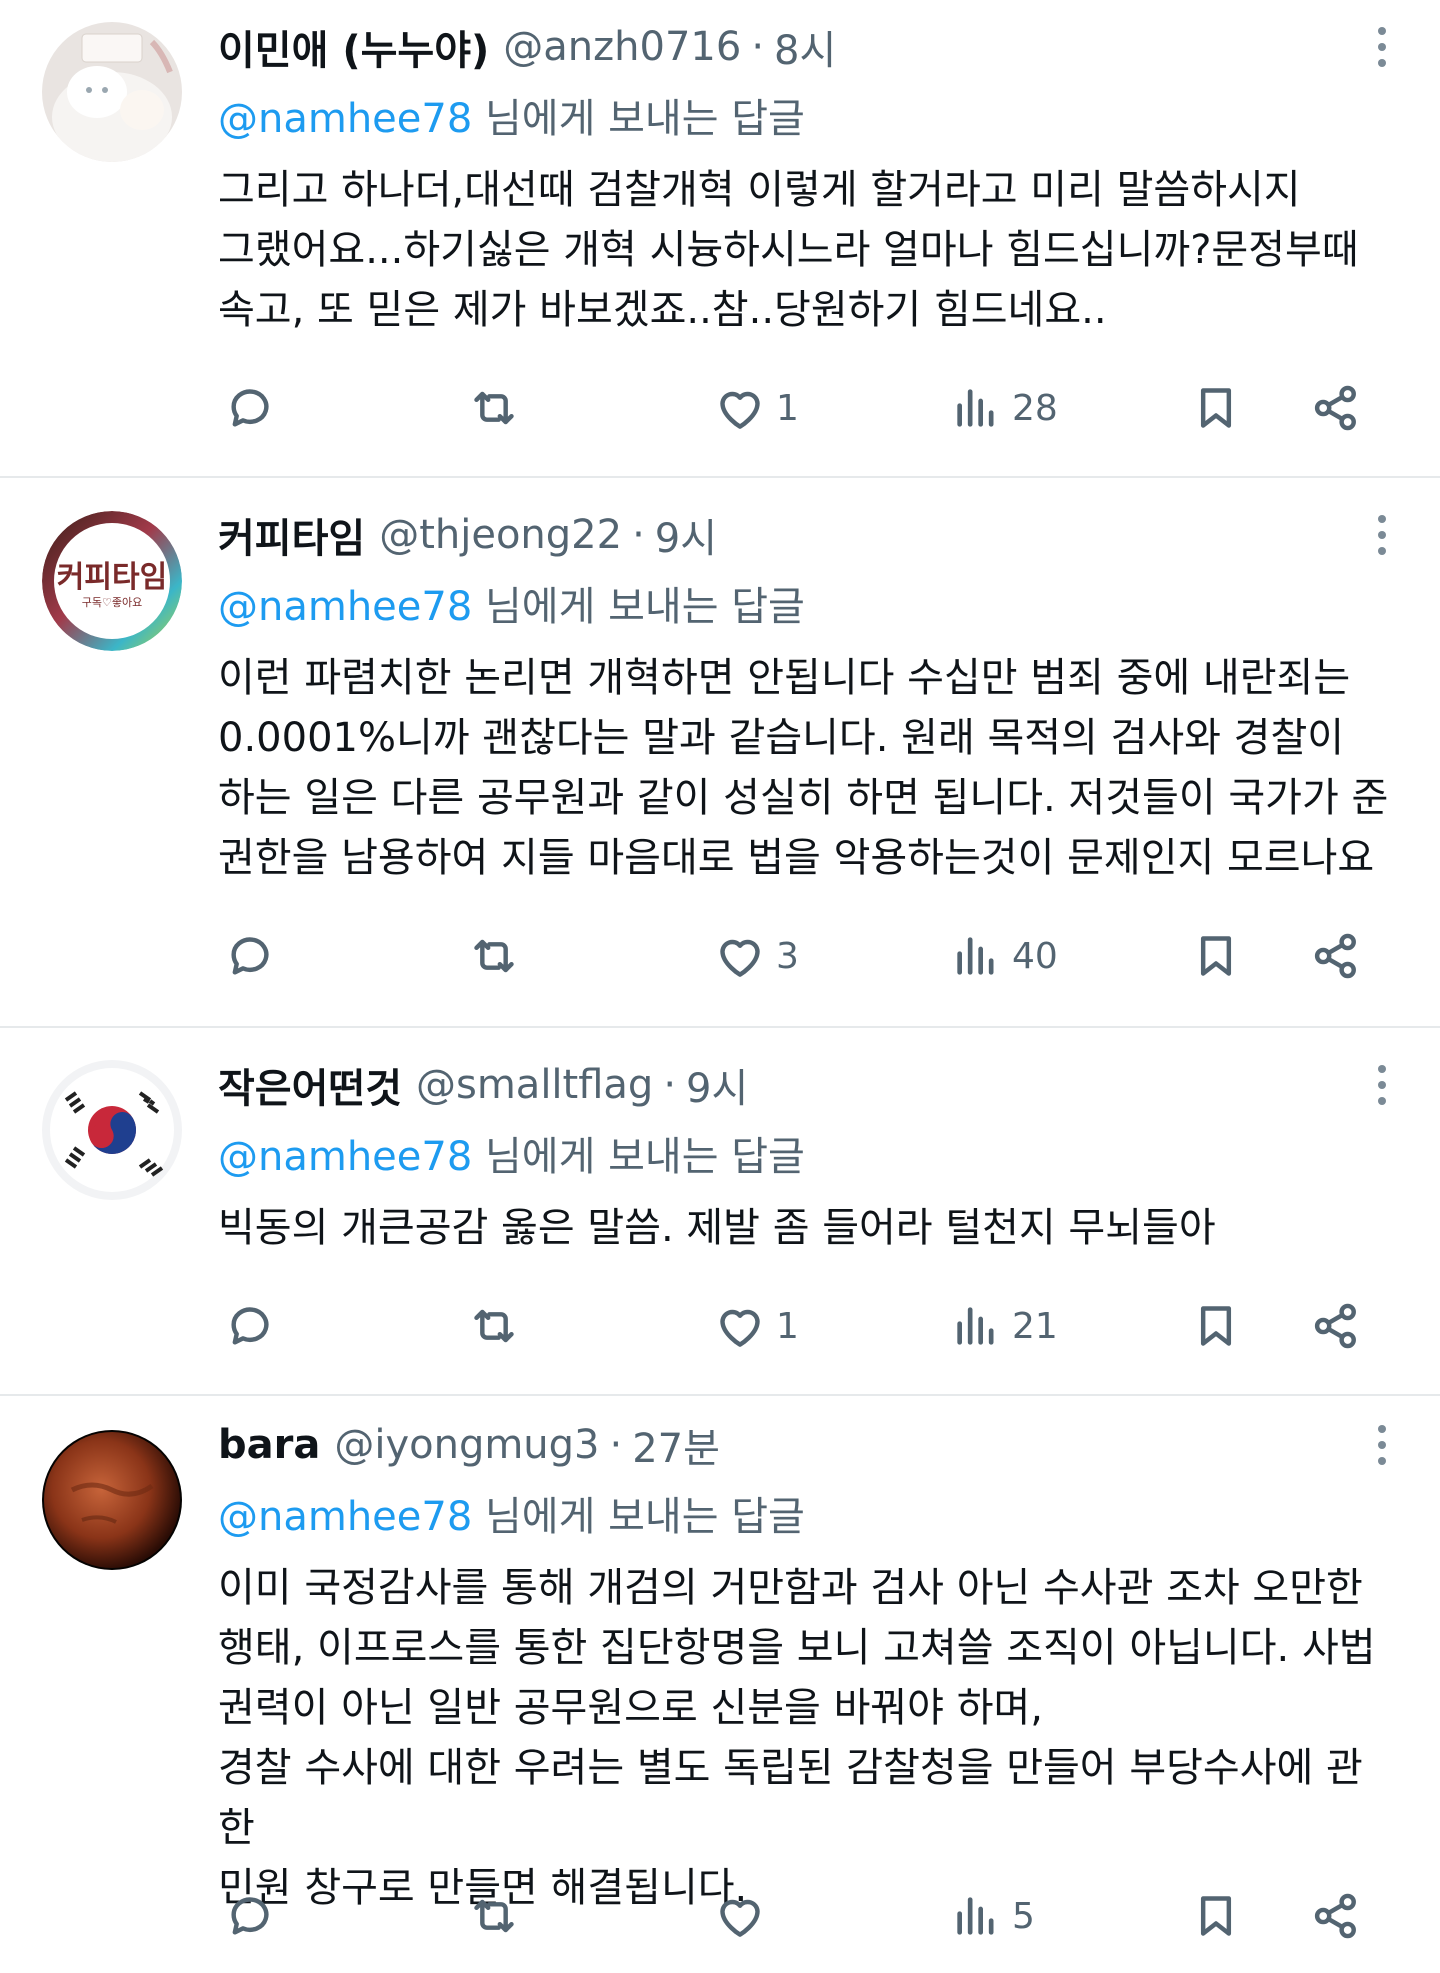  Describe the element at coordinates (1035, 1326) in the screenshot. I see `views-count: 21` at that location.